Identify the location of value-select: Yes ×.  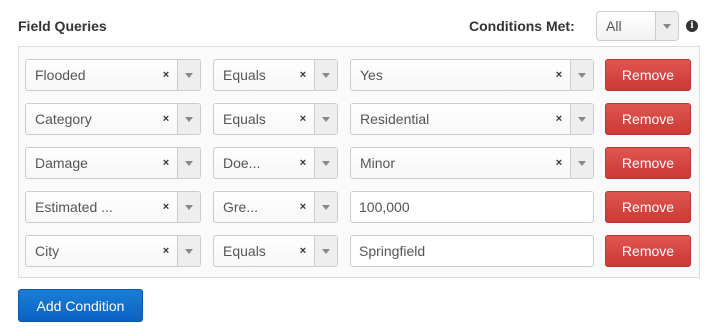
(472, 75).